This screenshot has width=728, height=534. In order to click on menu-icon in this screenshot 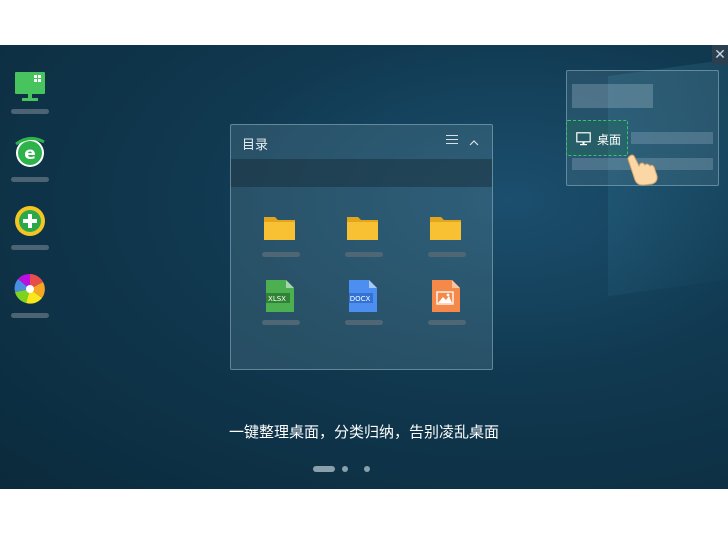, I will do `click(452, 141)`.